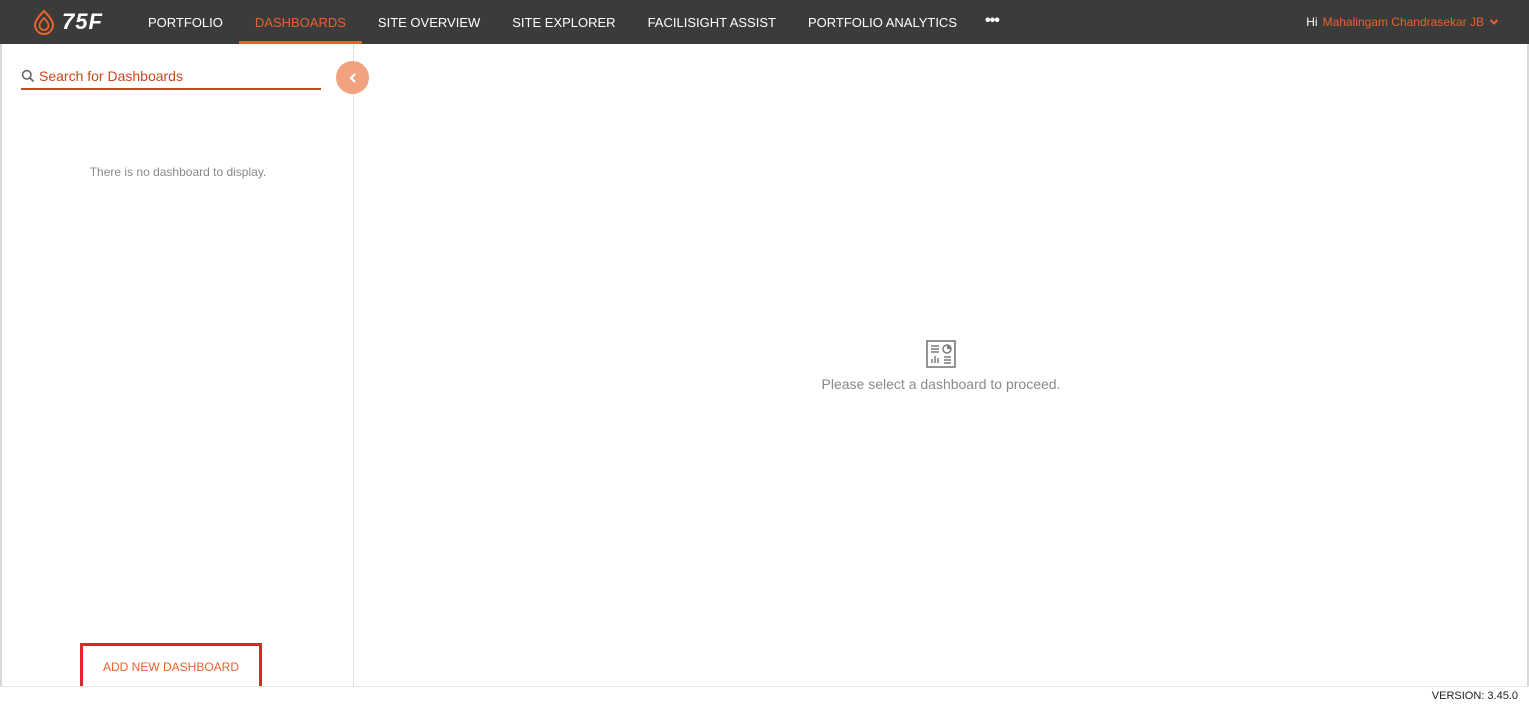 The height and width of the screenshot is (706, 1529). I want to click on user-name: Mahalingam Chandrasekar JB, so click(1403, 22).